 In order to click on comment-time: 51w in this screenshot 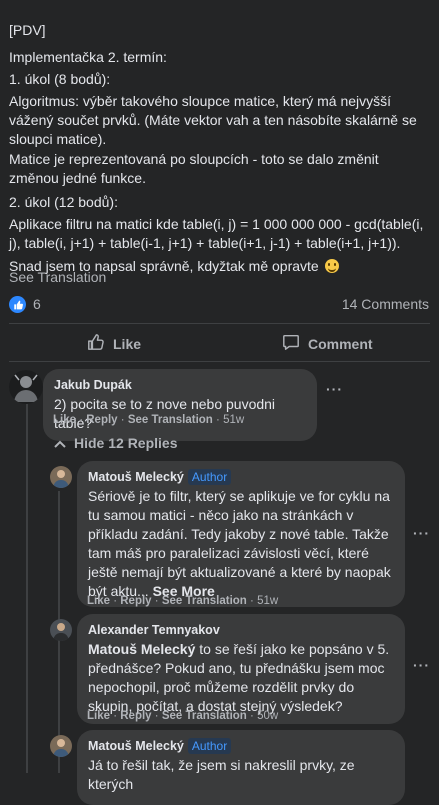, I will do `click(233, 420)`.